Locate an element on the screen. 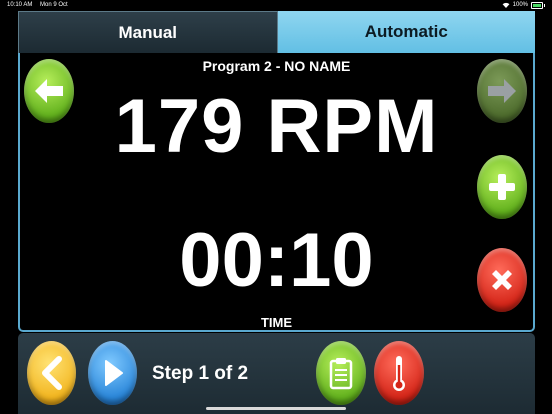 Image resolution: width=552 pixels, height=414 pixels. temperature-button is located at coordinates (399, 373).